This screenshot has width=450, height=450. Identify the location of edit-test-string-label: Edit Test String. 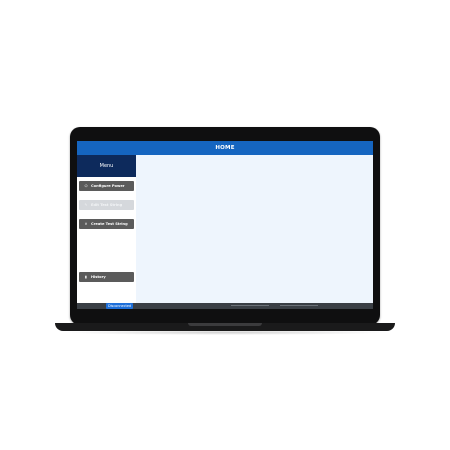
(107, 205).